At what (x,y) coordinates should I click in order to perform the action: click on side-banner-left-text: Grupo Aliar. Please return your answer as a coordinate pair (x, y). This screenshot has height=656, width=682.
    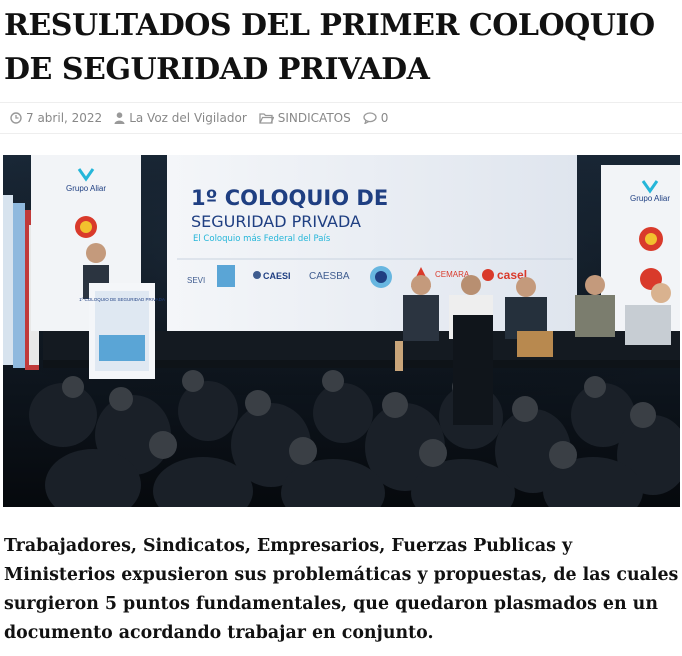
    Looking at the image, I should click on (86, 188).